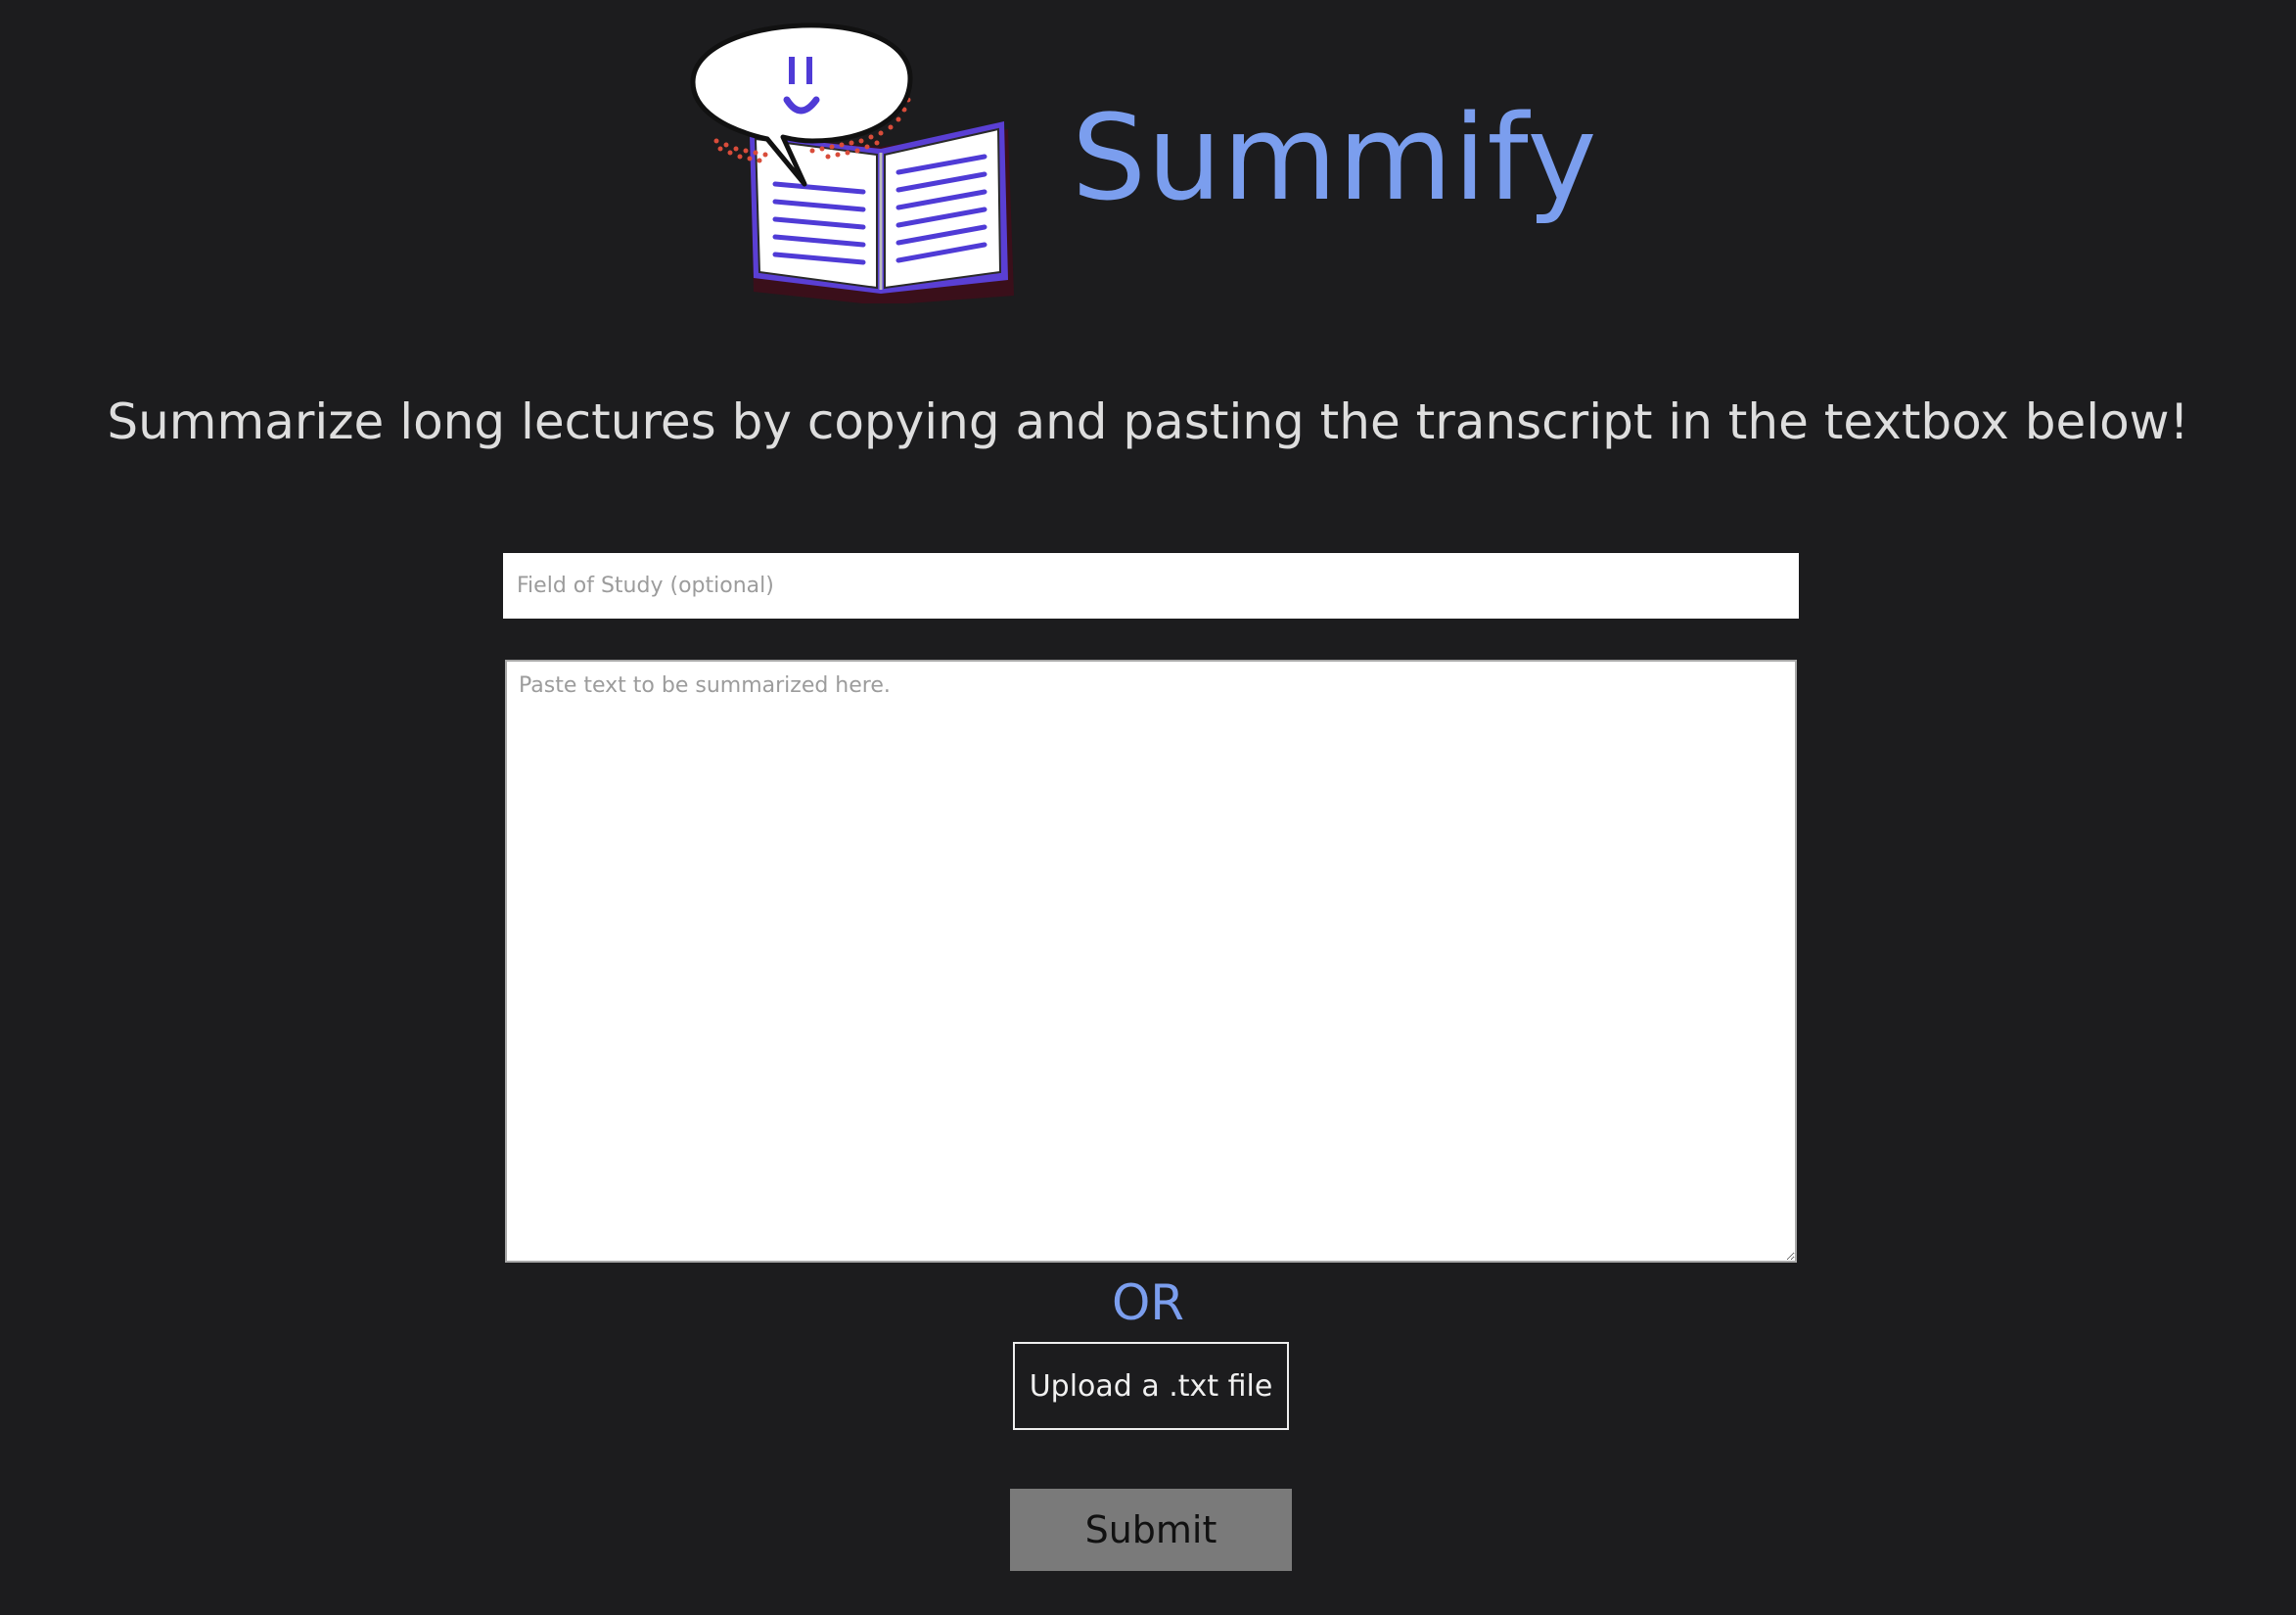  Describe the element at coordinates (1151, 586) in the screenshot. I see `field-of-study-input` at that location.